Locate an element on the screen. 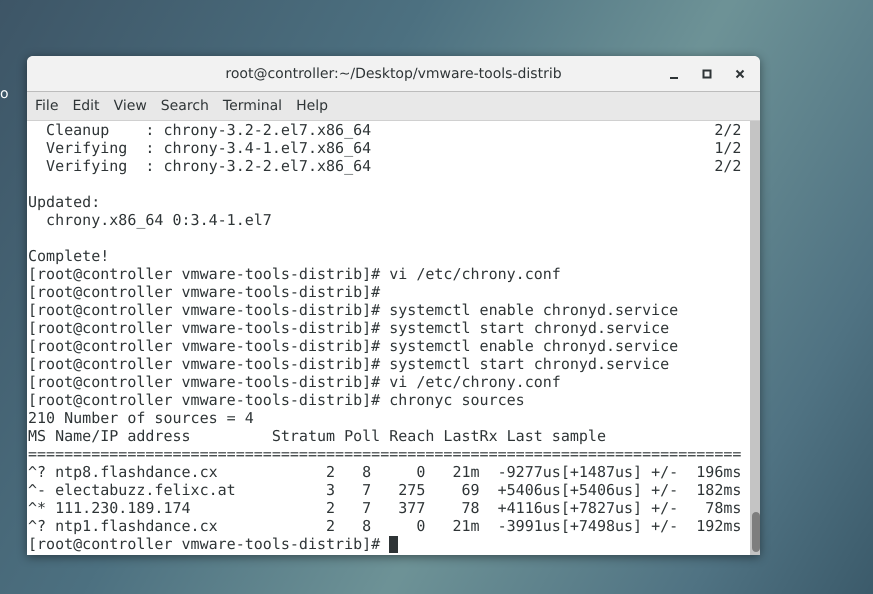 The image size is (873, 594). terminal-line: MS Name/IP address Stratum Poll Reach LastRx Last sample is located at coordinates (317, 436).